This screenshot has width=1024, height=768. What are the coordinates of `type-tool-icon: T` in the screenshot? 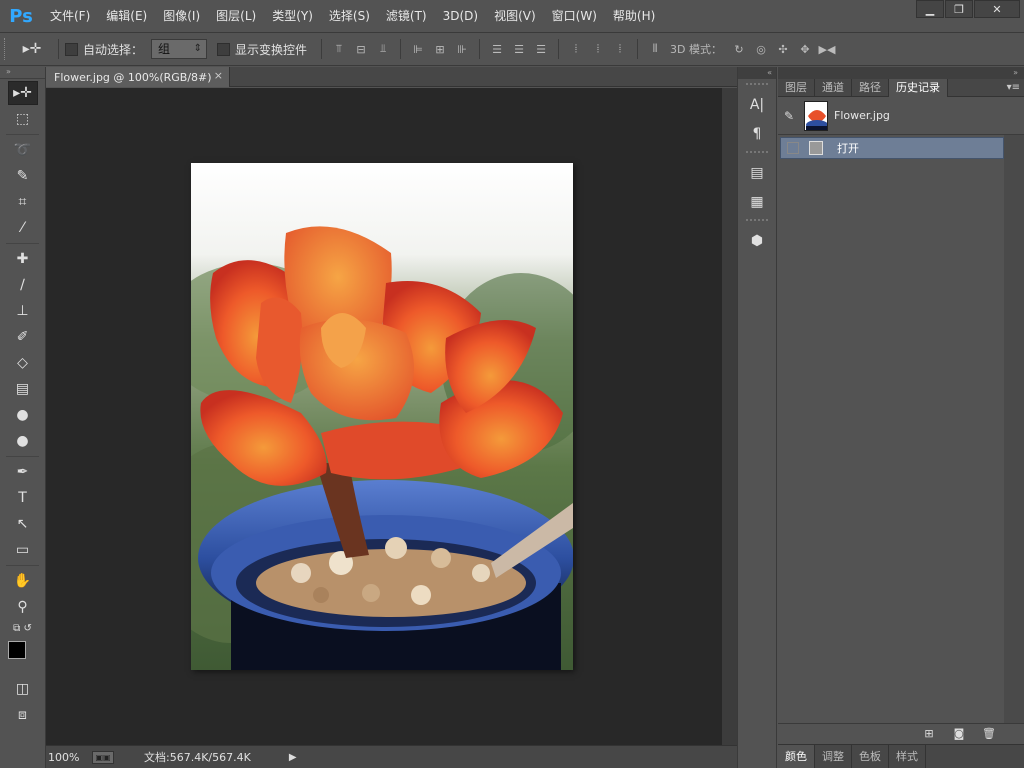 It's located at (23, 498).